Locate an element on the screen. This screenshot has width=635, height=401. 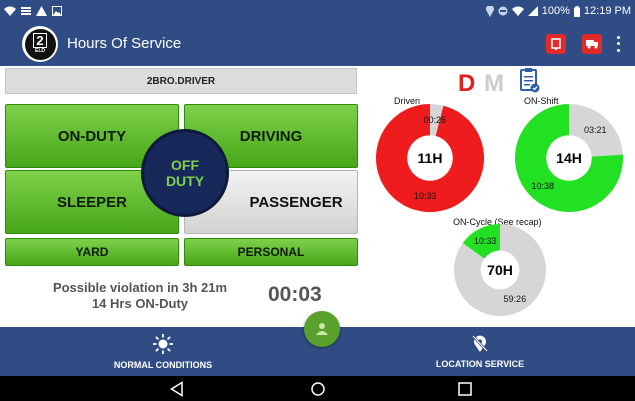
on_shift-center-label: 14H is located at coordinates (569, 158).